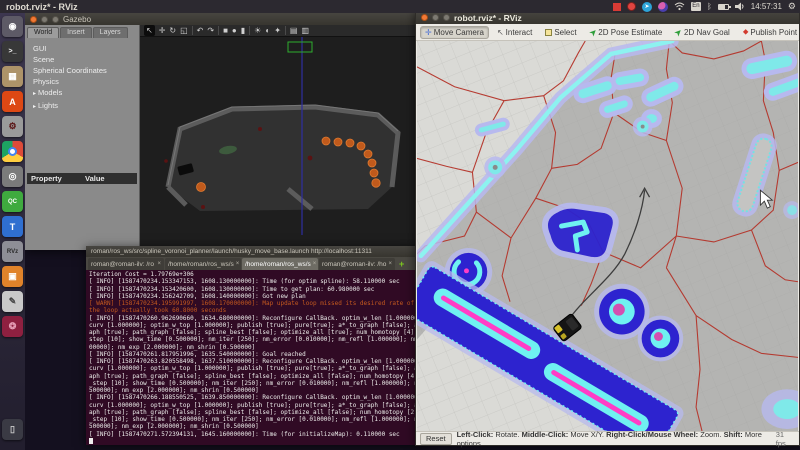  Describe the element at coordinates (766, 6) in the screenshot. I see `clock: 14:57:31` at that location.